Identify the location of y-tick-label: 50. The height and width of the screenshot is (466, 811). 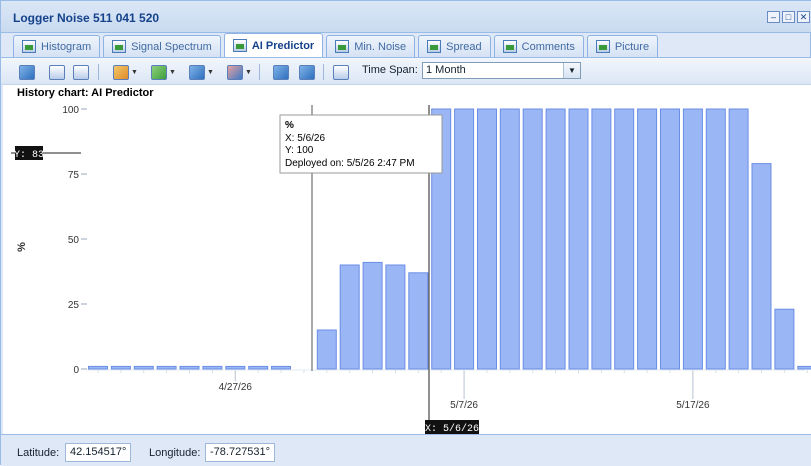
(74, 240).